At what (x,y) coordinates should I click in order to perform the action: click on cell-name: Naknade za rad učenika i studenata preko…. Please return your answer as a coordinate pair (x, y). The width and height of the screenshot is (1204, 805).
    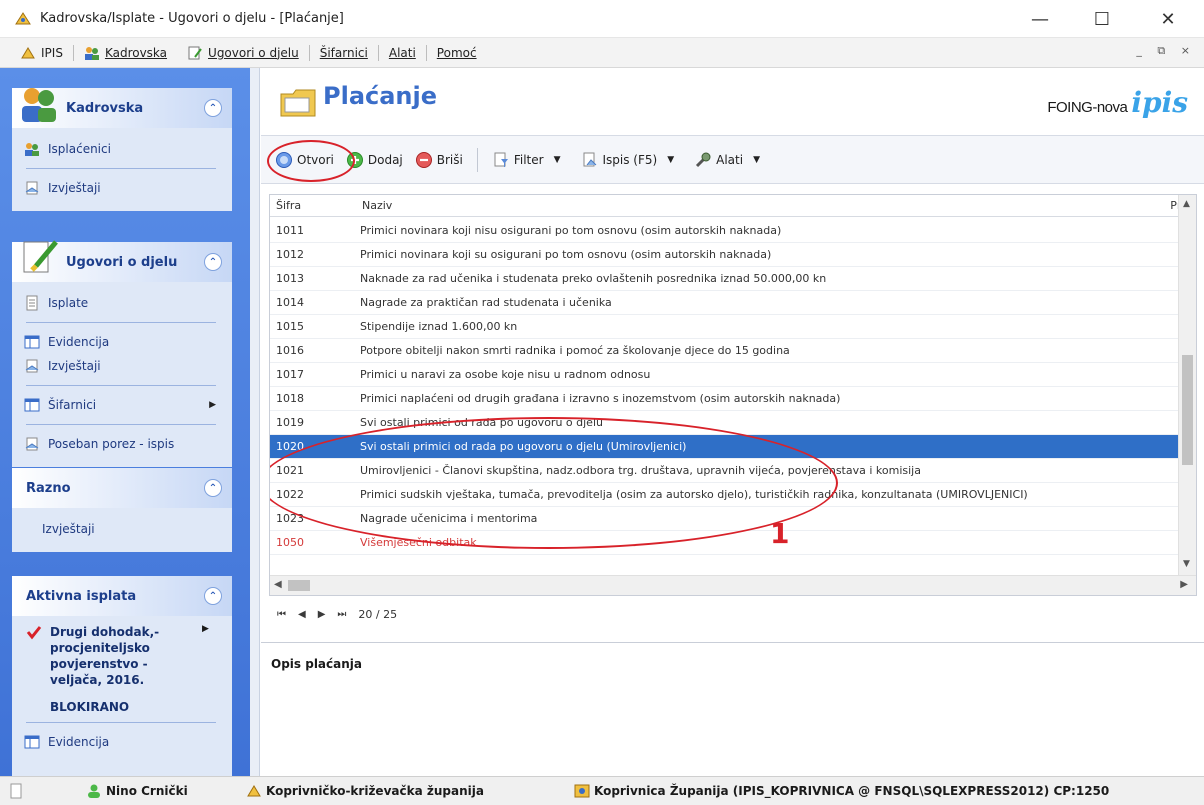
    Looking at the image, I should click on (593, 278).